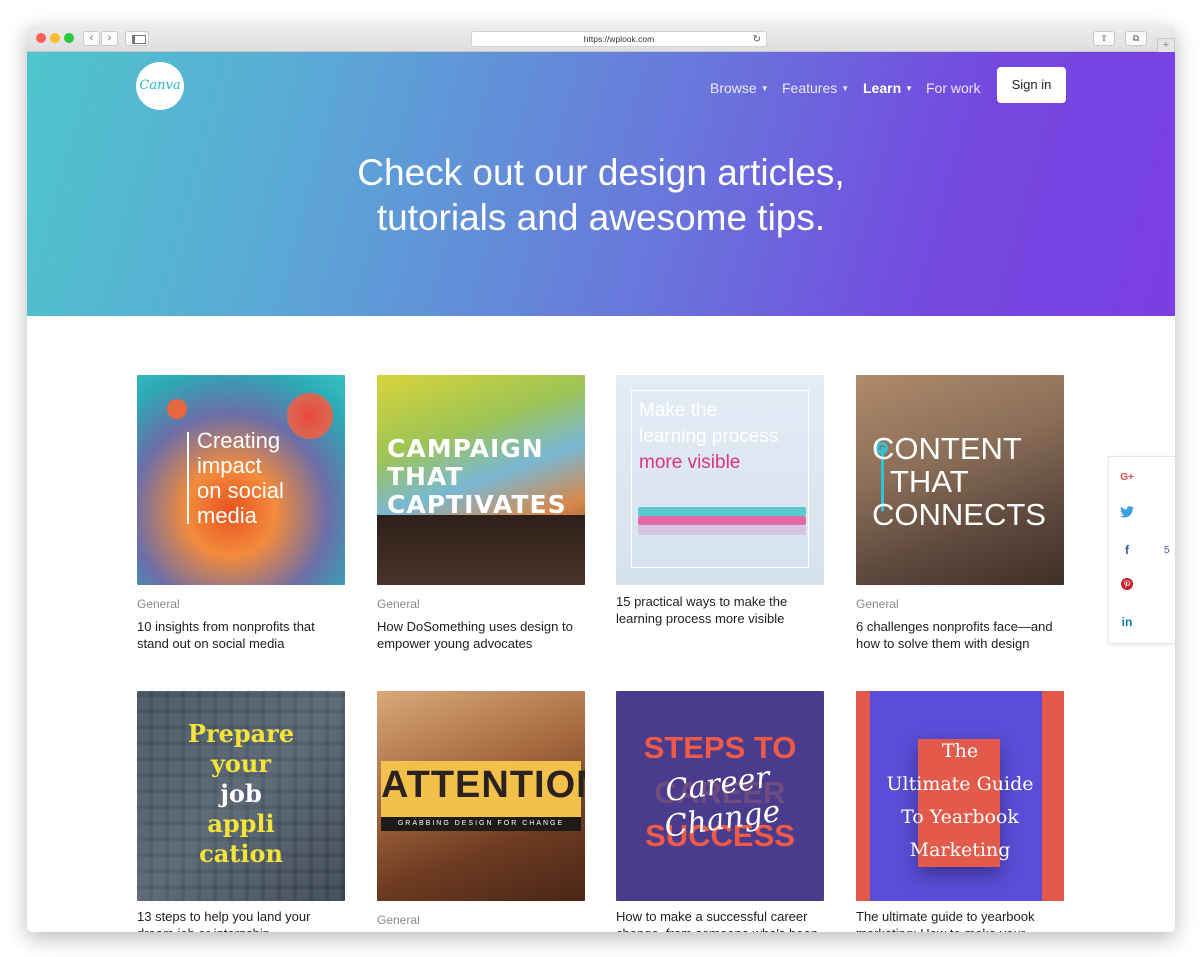 This screenshot has height=957, width=1200. What do you see at coordinates (960, 800) in the screenshot?
I see `thumbnail-text: The Ultimate Guide To Yearbook Marketing` at bounding box center [960, 800].